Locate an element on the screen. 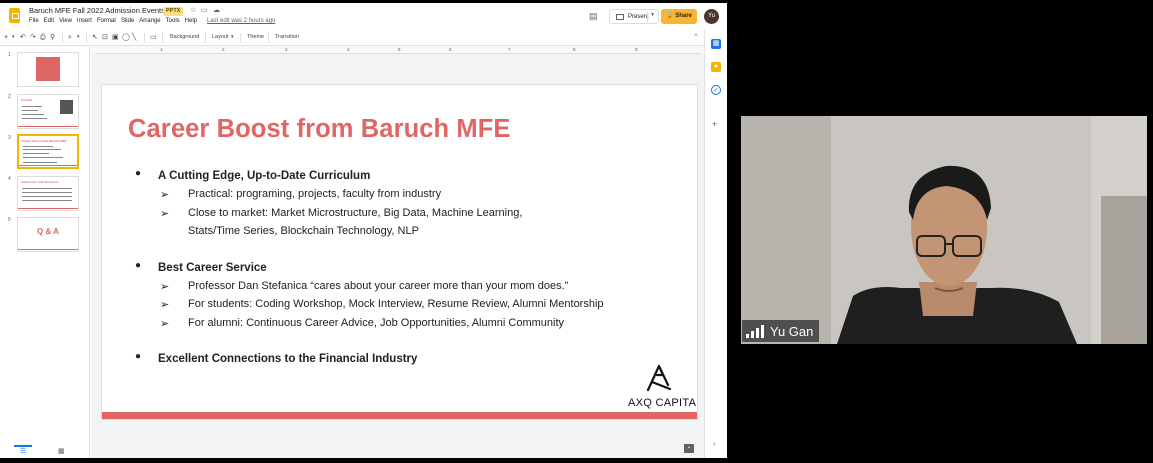  print-icon: ⎙ is located at coordinates (43, 37).